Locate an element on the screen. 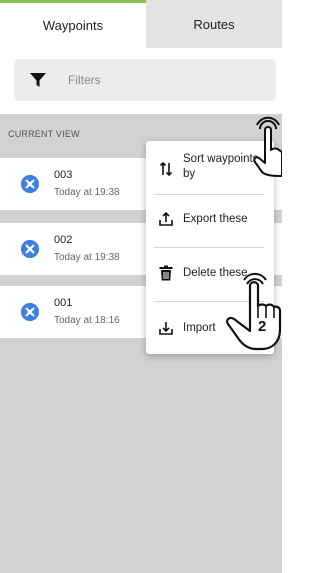 Image resolution: width=320 pixels, height=573 pixels. menu-item-label: Sort waypoints by is located at coordinates (221, 166).